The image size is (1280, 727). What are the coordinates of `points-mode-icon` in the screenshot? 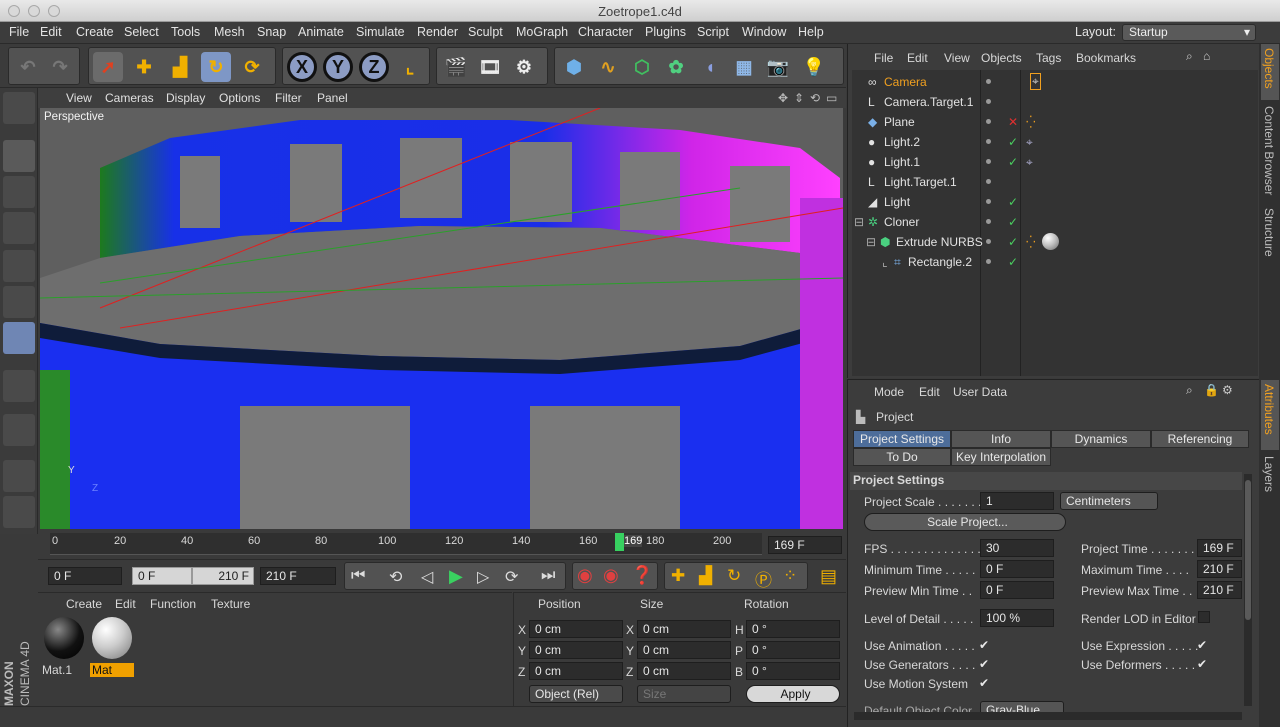 It's located at (19, 266).